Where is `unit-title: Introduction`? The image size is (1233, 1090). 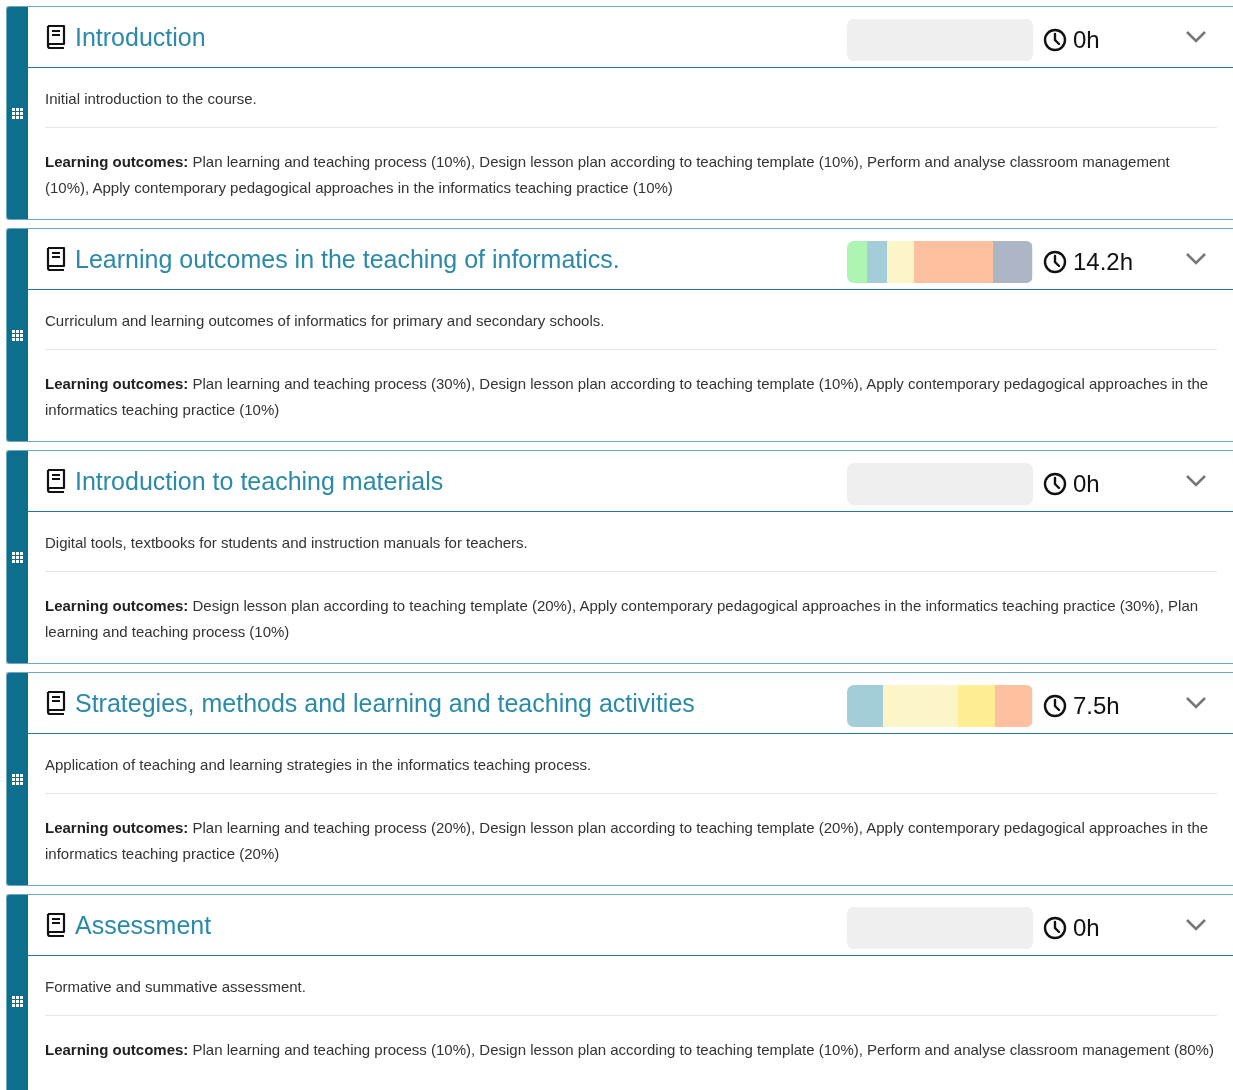
unit-title: Introduction is located at coordinates (461, 37).